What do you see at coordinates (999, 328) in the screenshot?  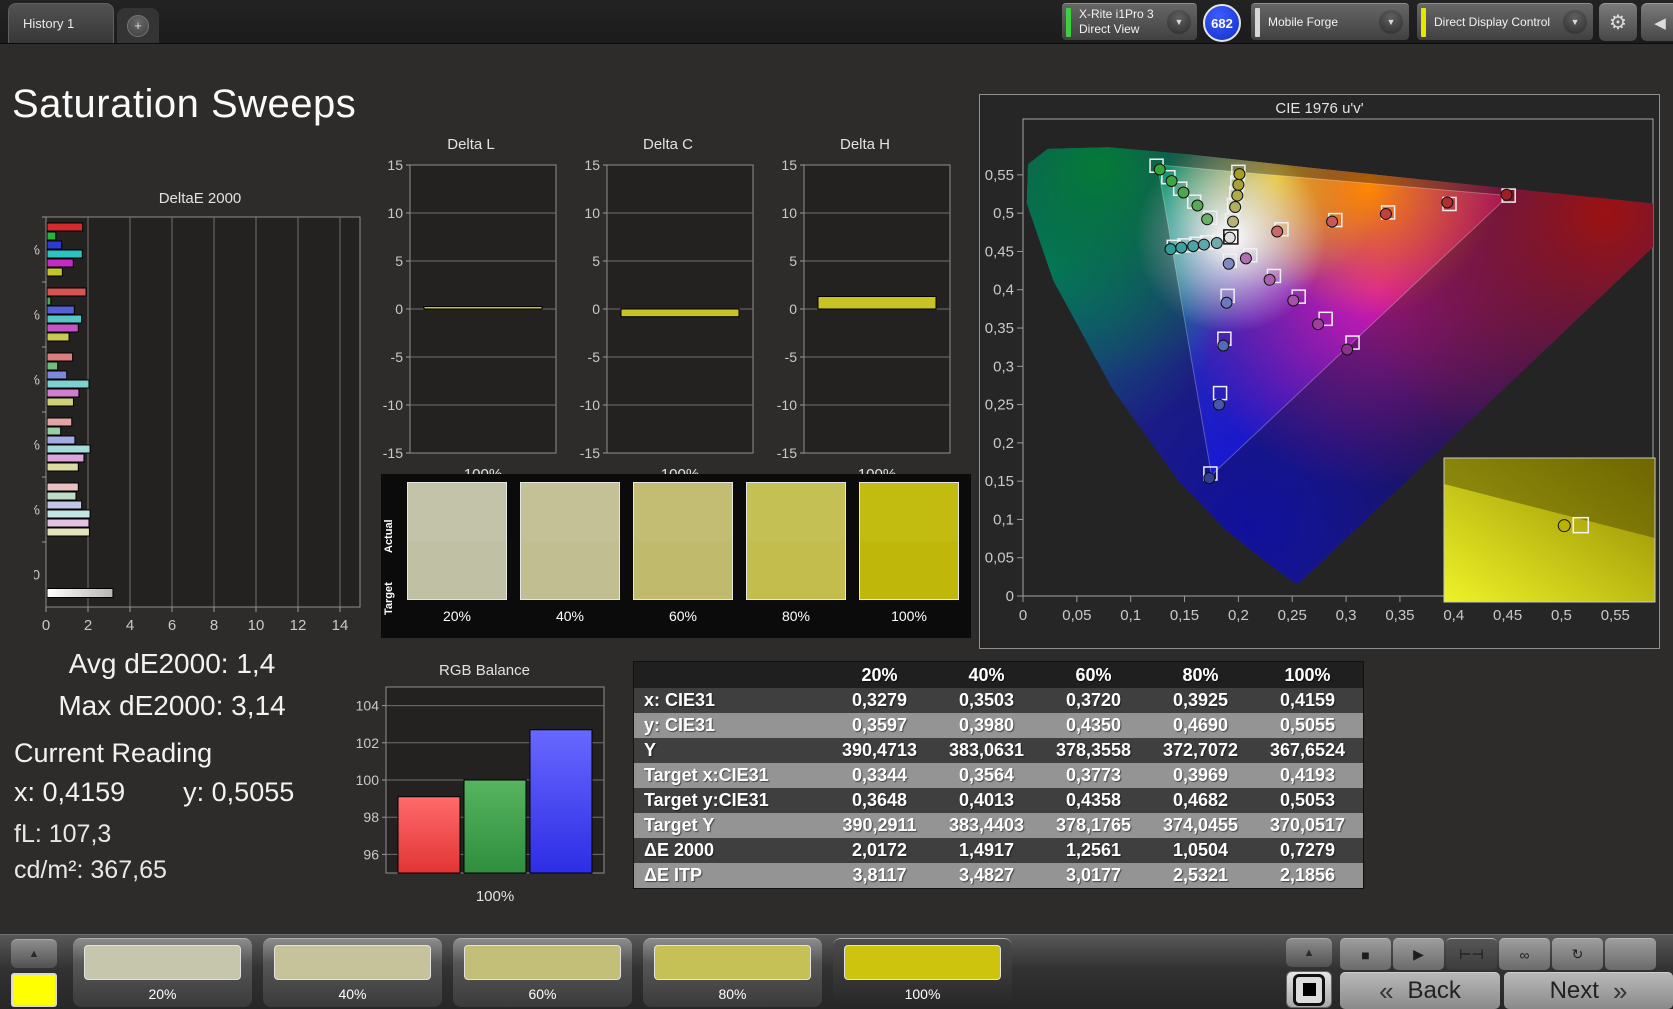 I see `svg-text: 0,35` at bounding box center [999, 328].